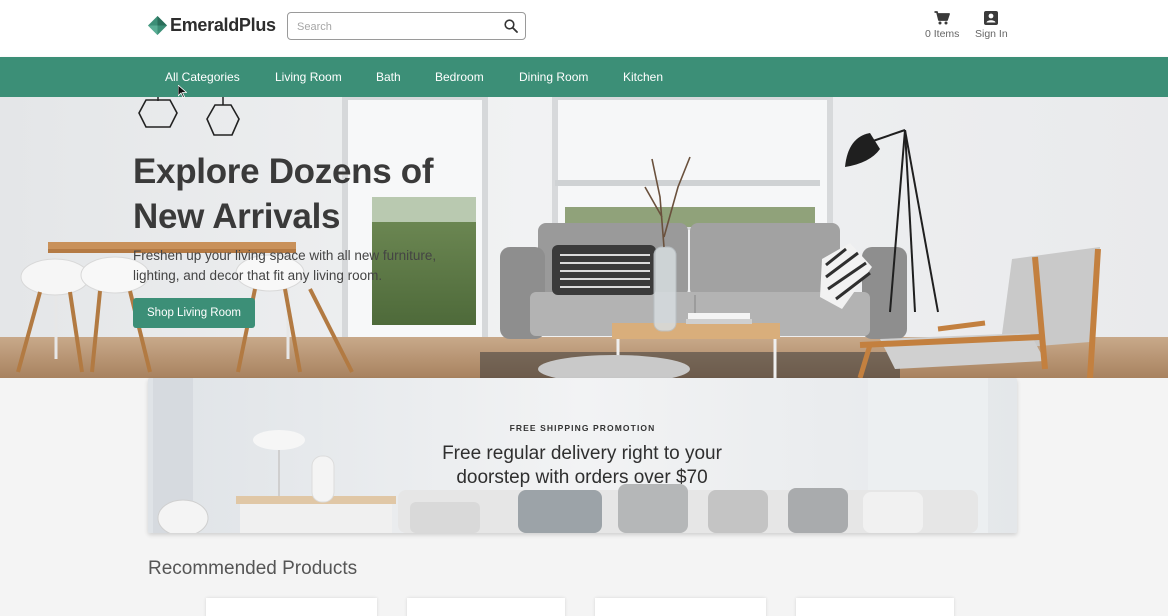 The width and height of the screenshot is (1168, 616). Describe the element at coordinates (991, 34) in the screenshot. I see `sign-in-label: Sign In` at that location.